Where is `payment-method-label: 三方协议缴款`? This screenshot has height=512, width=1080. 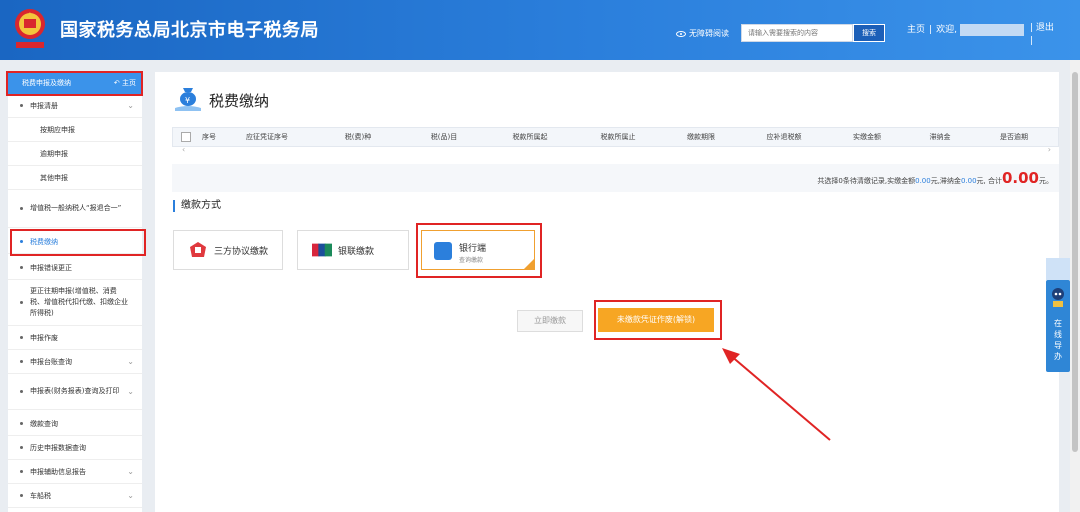 payment-method-label: 三方协议缴款 is located at coordinates (241, 251).